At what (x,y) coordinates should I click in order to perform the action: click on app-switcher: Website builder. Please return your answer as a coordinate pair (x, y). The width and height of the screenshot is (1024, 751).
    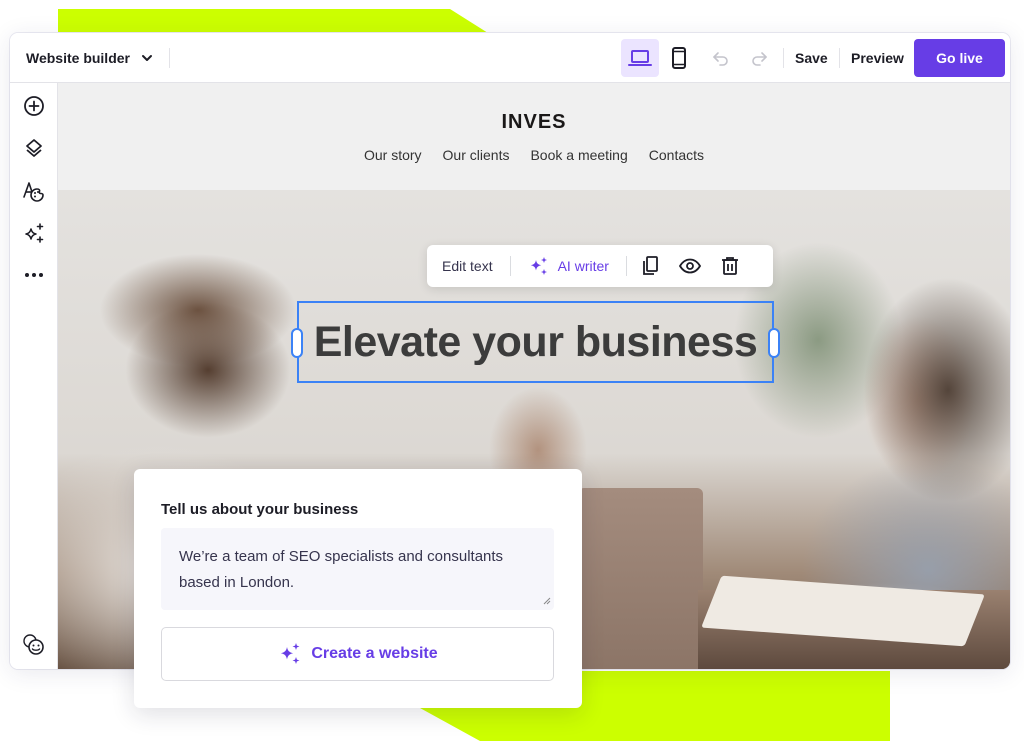
    Looking at the image, I should click on (90, 58).